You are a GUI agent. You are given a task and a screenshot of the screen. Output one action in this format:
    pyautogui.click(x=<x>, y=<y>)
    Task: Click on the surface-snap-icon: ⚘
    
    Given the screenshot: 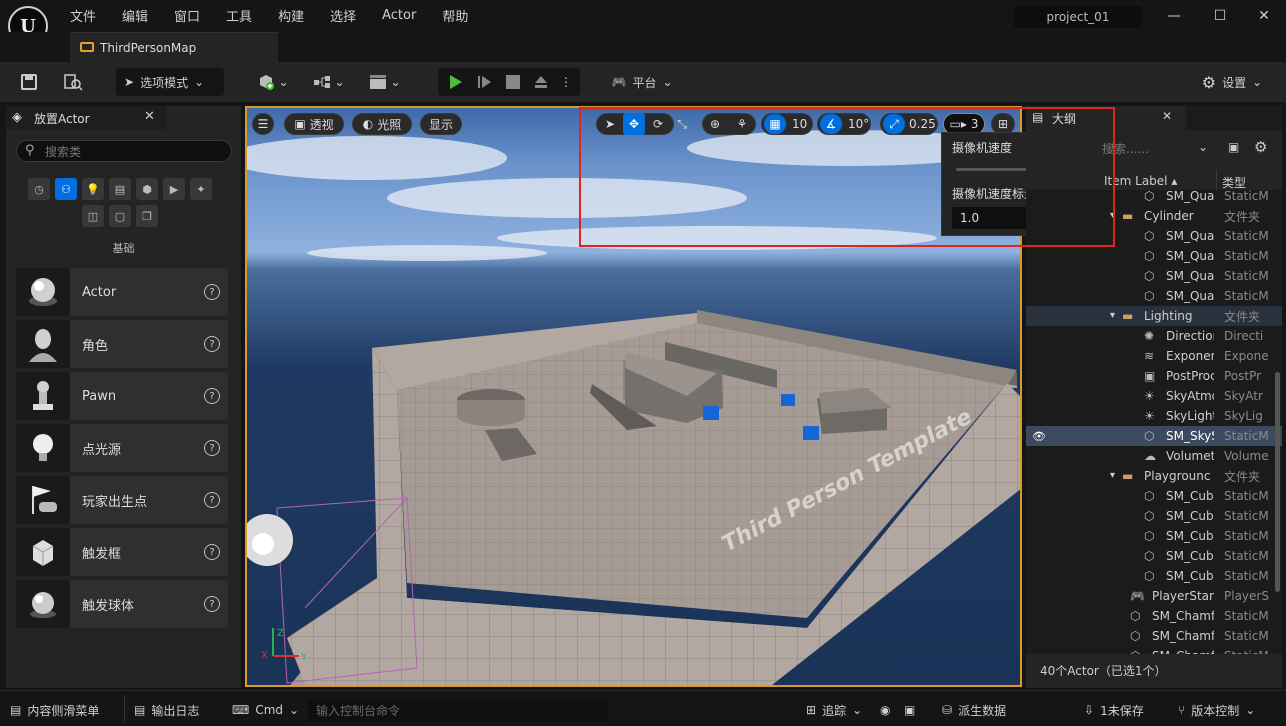 What is the action you would take?
    pyautogui.click(x=742, y=124)
    